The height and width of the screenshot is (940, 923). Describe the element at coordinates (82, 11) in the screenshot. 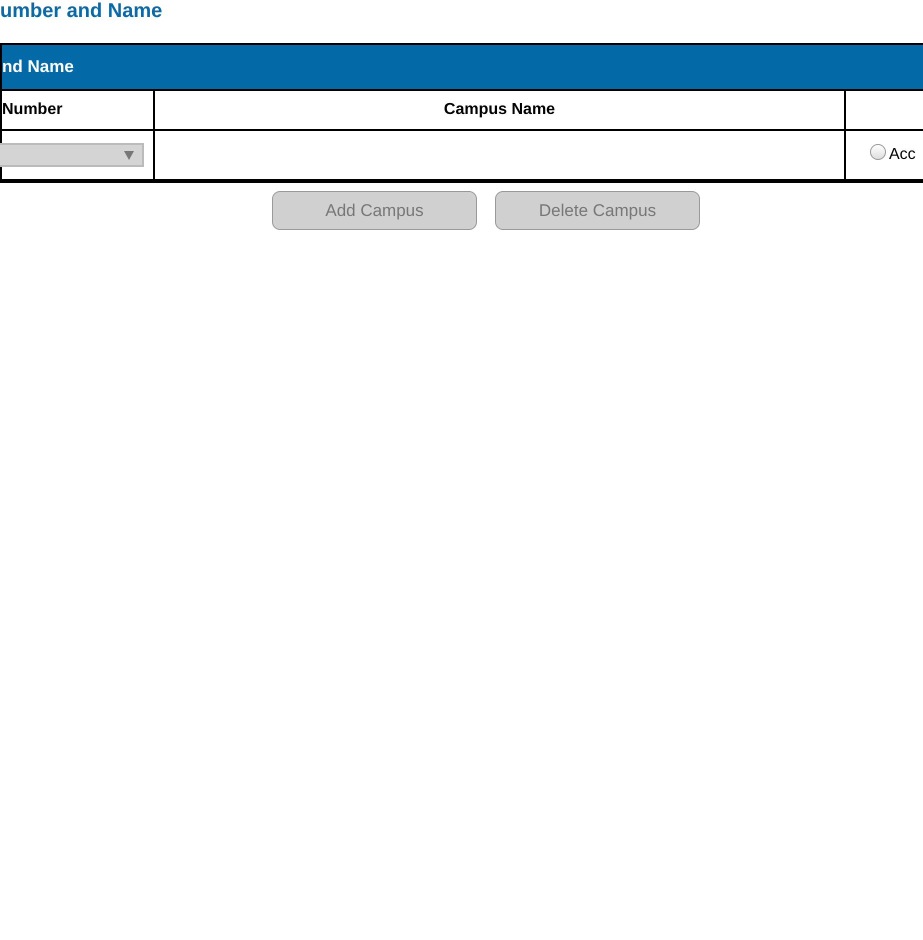

I see `section-heading: umber and Name` at that location.